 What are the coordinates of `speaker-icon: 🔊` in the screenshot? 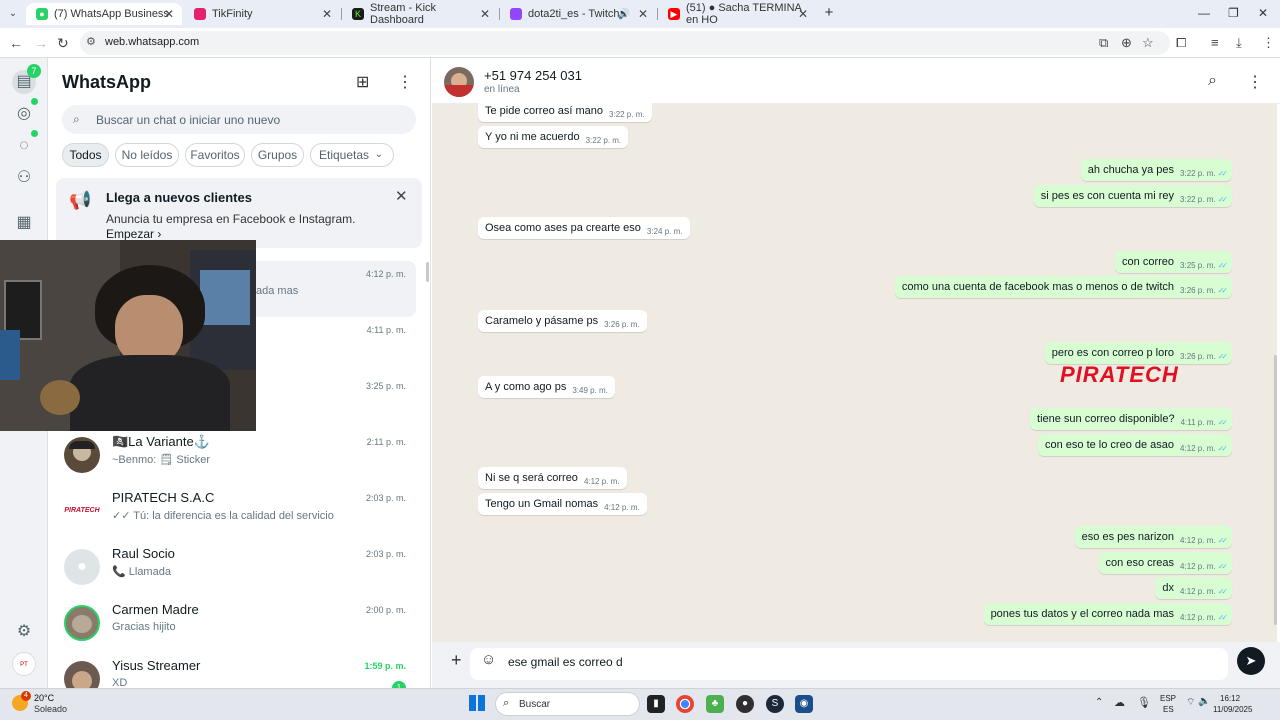 It's located at (624, 14).